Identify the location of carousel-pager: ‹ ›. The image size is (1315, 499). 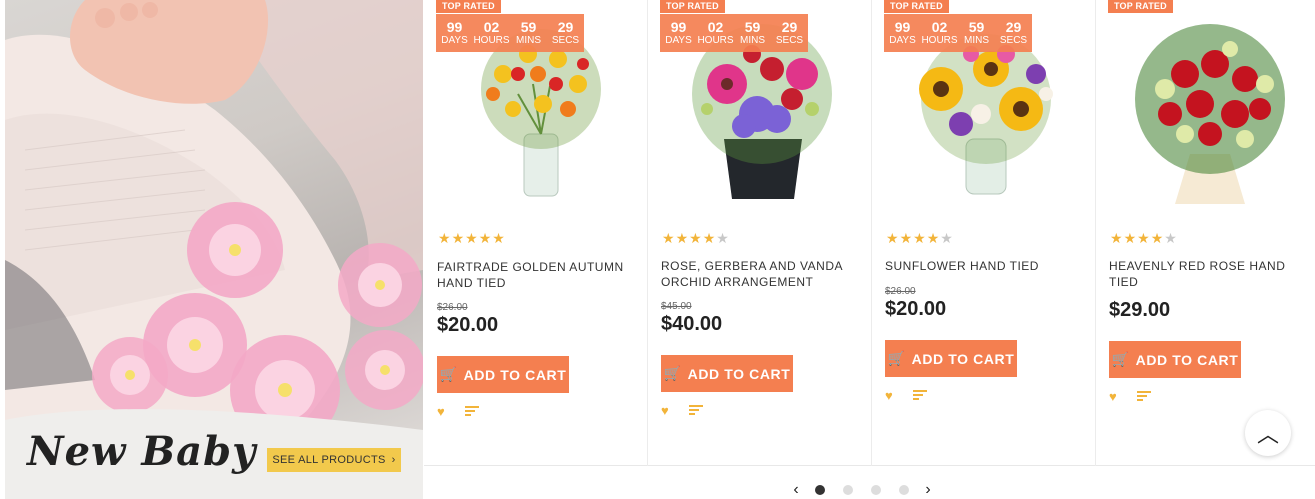
(871, 489).